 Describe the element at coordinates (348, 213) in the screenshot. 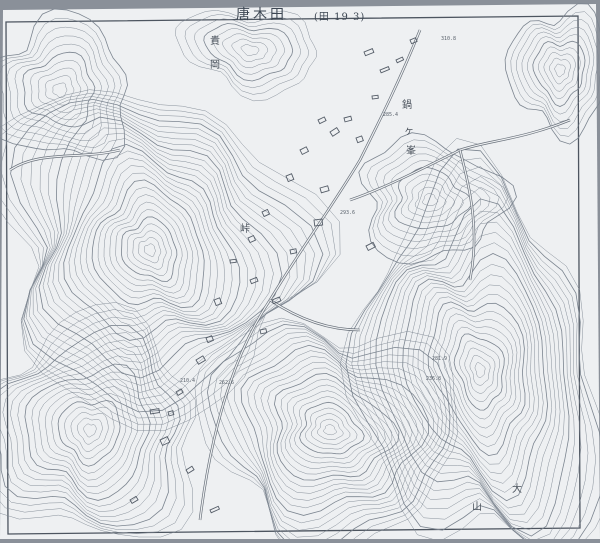

I see `elevation-label: 293.6` at that location.